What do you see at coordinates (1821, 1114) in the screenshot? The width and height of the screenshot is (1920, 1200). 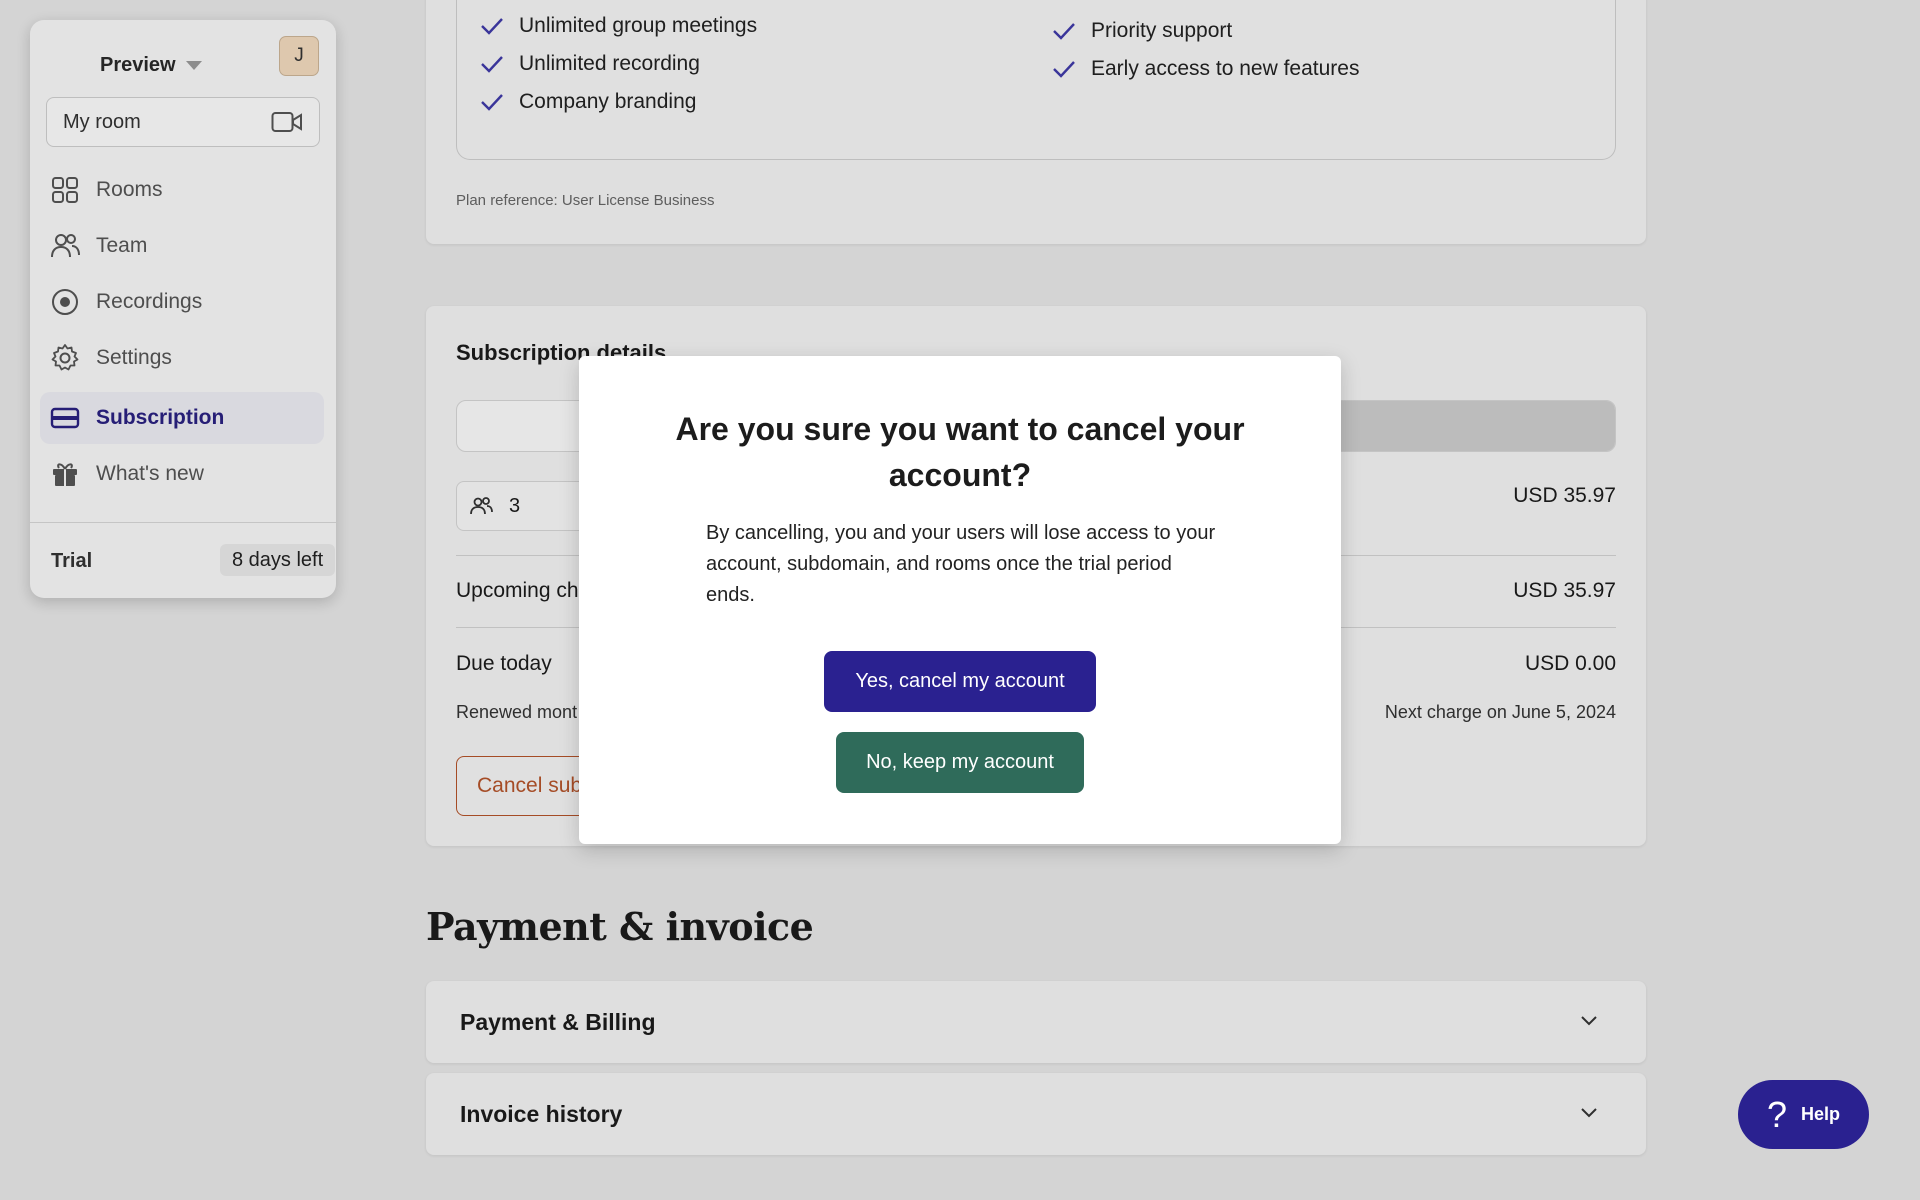 I see `help-label: Help` at bounding box center [1821, 1114].